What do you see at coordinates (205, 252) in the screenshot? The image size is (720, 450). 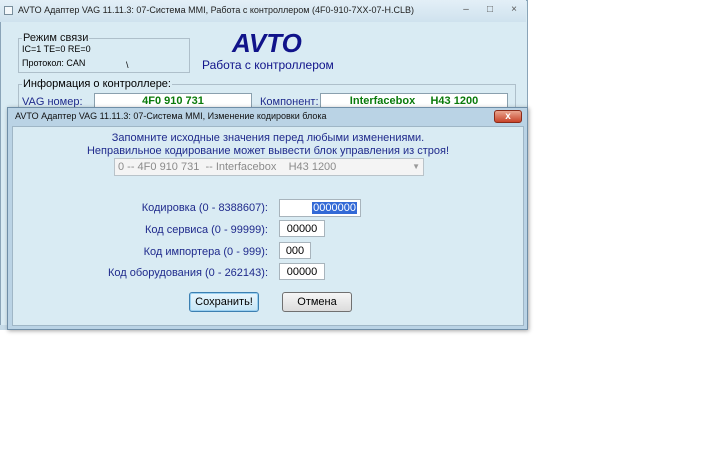 I see `importer-code-label: Код импортера (0 - 999):` at bounding box center [205, 252].